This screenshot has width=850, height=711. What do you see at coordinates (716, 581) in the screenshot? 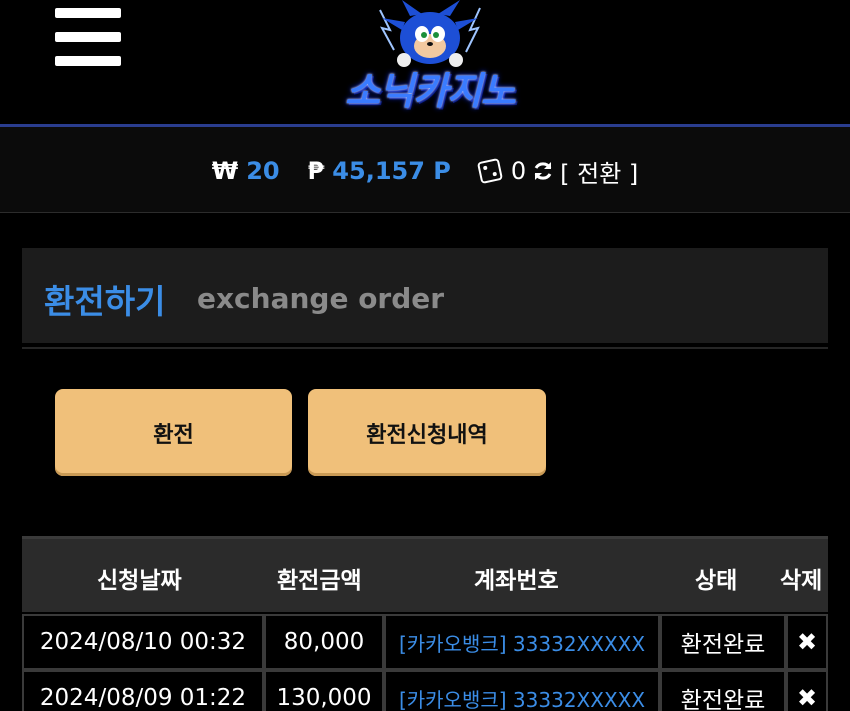
I see `column-header-status: 상태` at bounding box center [716, 581].